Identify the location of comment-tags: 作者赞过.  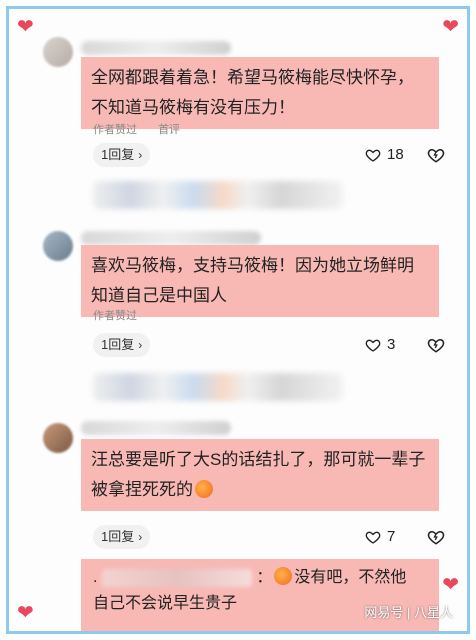
(124, 315).